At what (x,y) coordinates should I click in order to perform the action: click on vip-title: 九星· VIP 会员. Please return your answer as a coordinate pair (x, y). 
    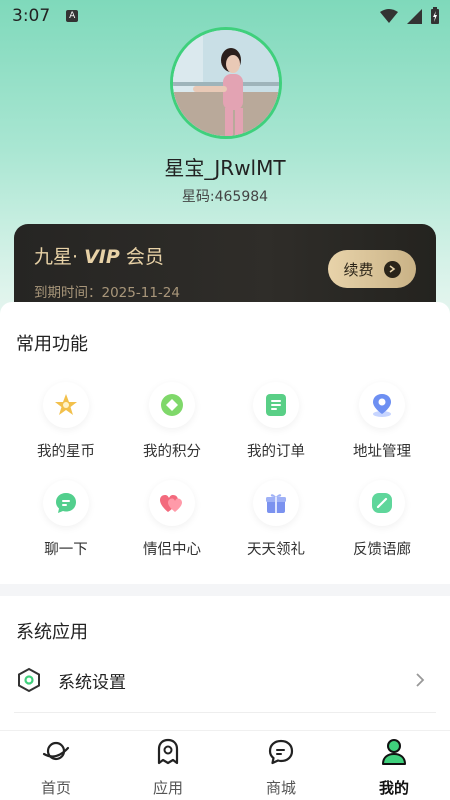
    Looking at the image, I should click on (99, 255).